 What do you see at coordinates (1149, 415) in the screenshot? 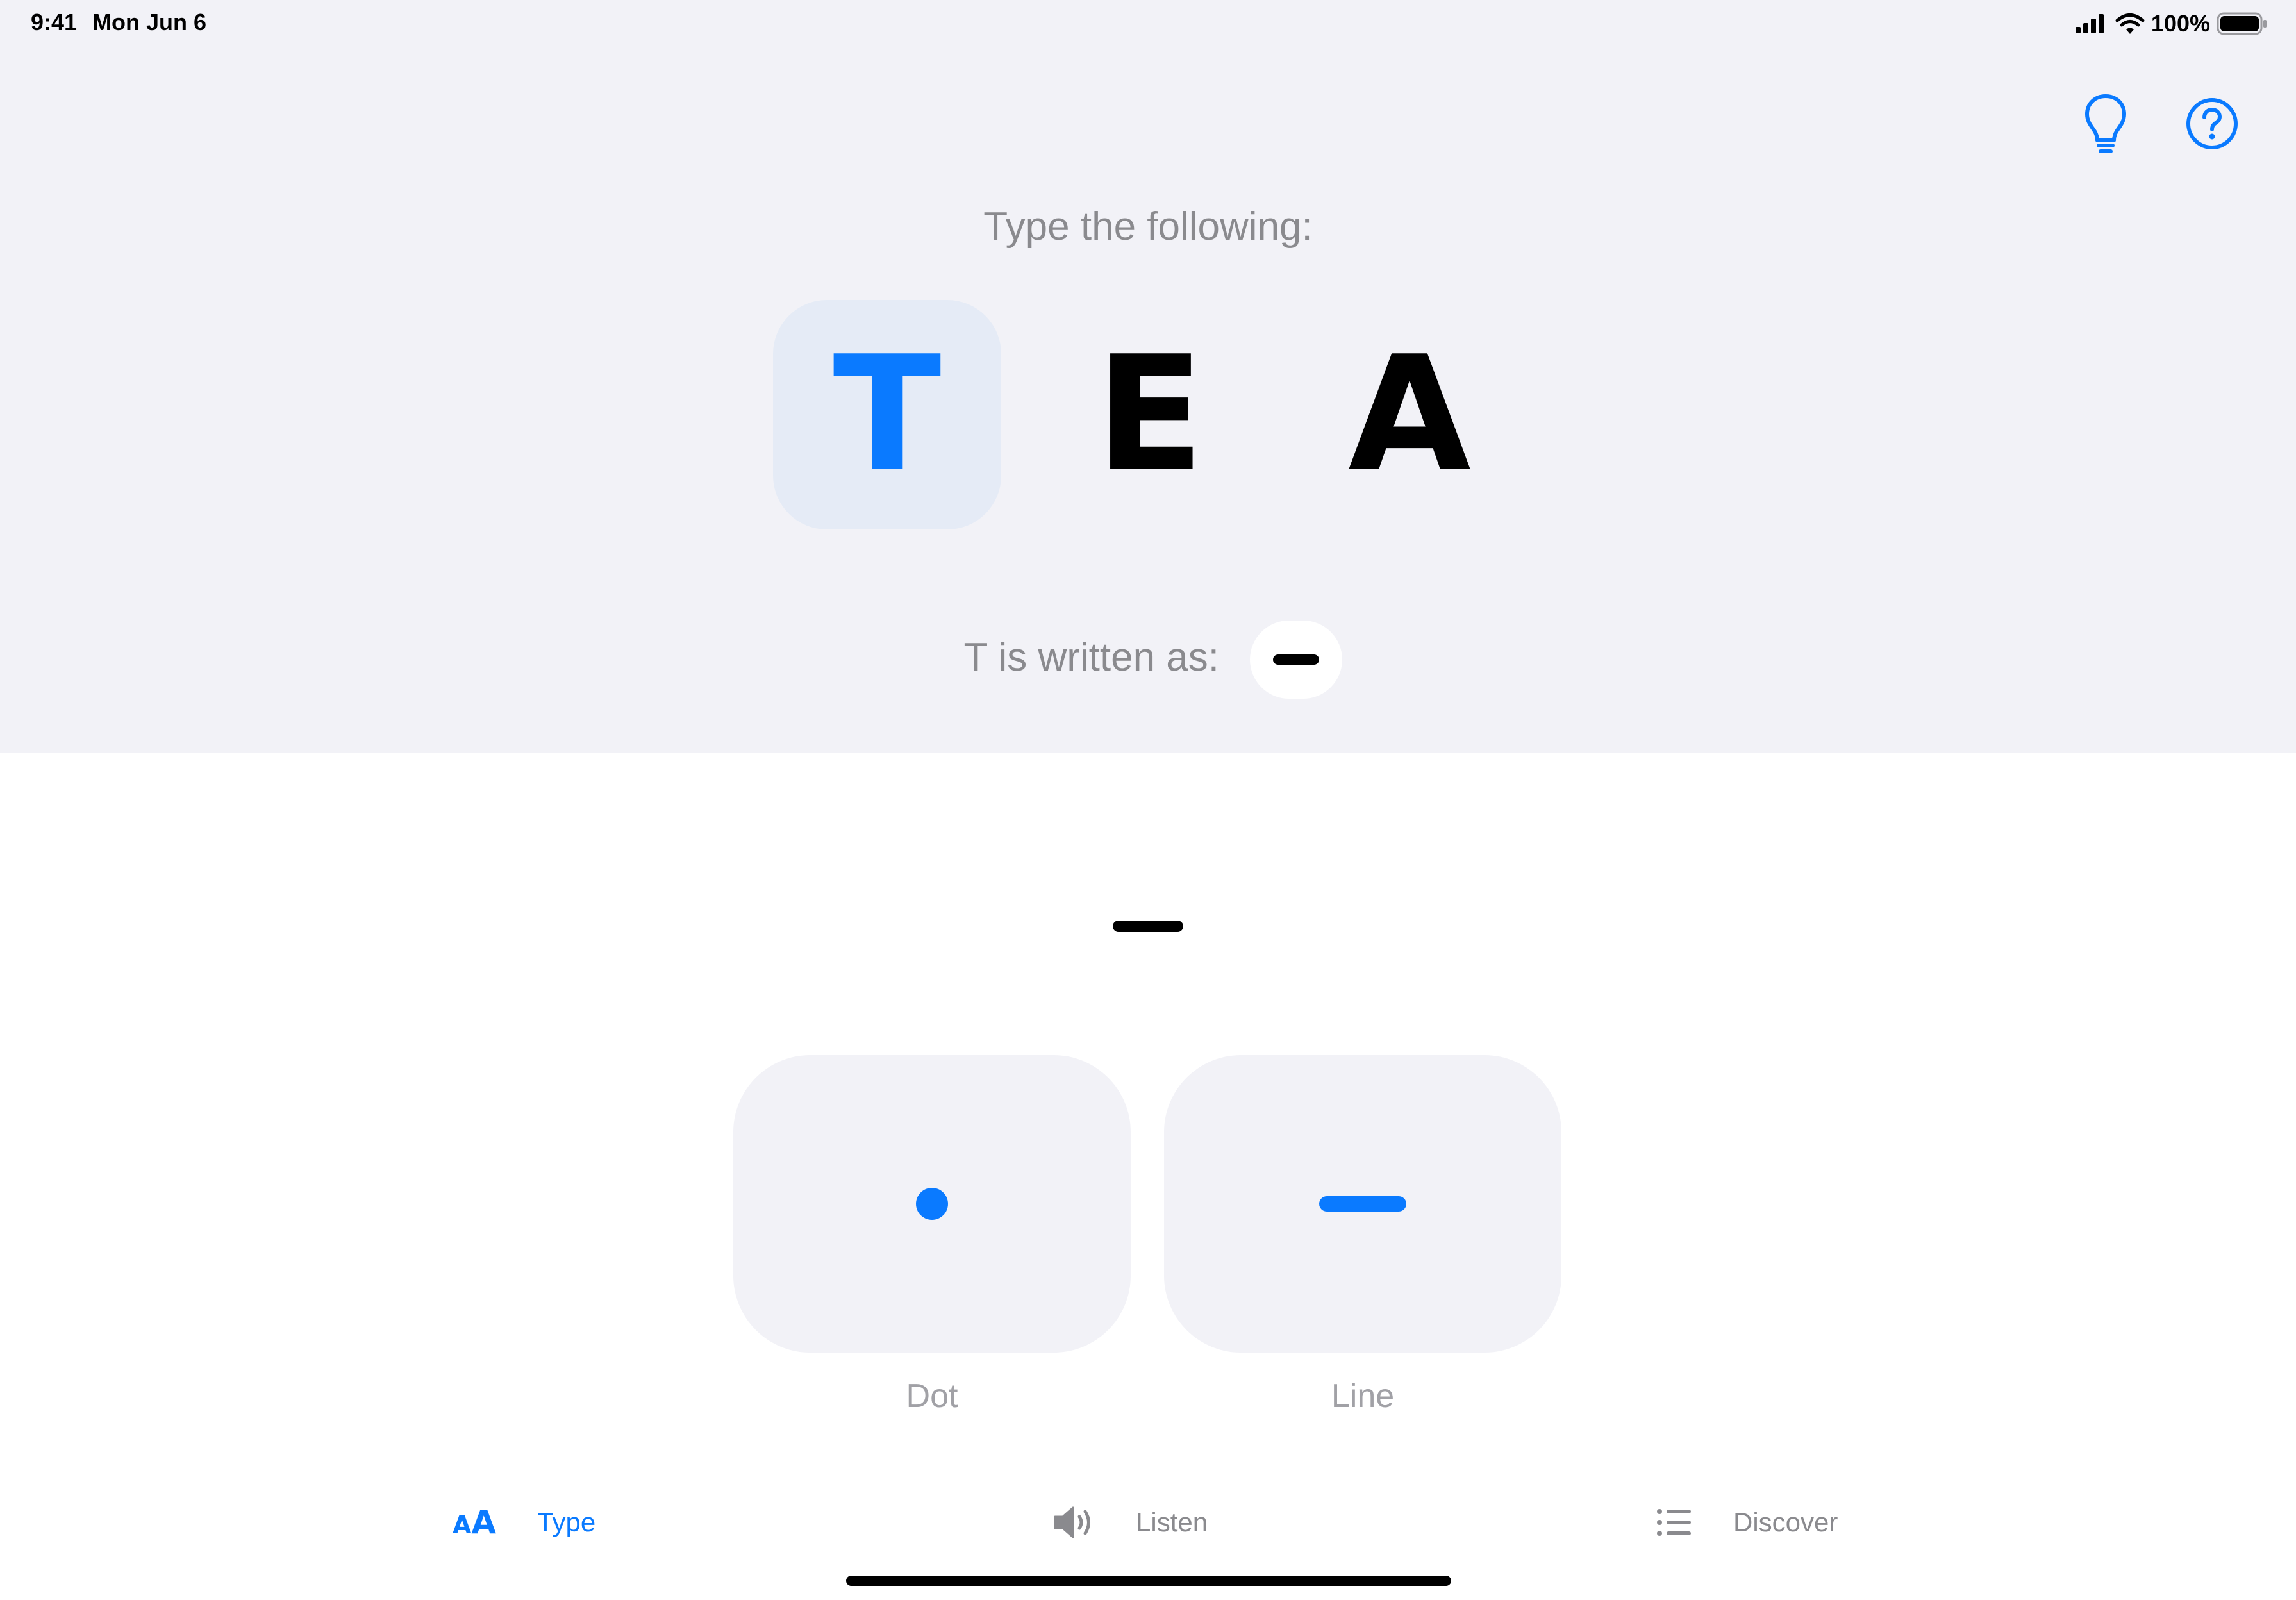
I see `letter-tile: E` at bounding box center [1149, 415].